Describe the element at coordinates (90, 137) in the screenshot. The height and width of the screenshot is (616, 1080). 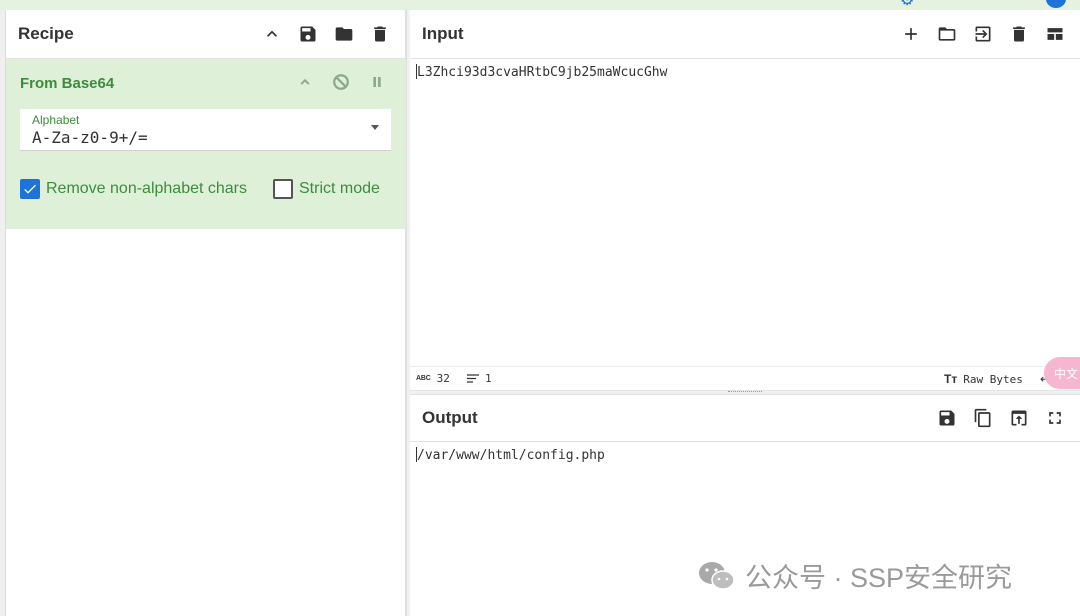
I see `alphabet-value: A-Za-z0-9+/=` at that location.